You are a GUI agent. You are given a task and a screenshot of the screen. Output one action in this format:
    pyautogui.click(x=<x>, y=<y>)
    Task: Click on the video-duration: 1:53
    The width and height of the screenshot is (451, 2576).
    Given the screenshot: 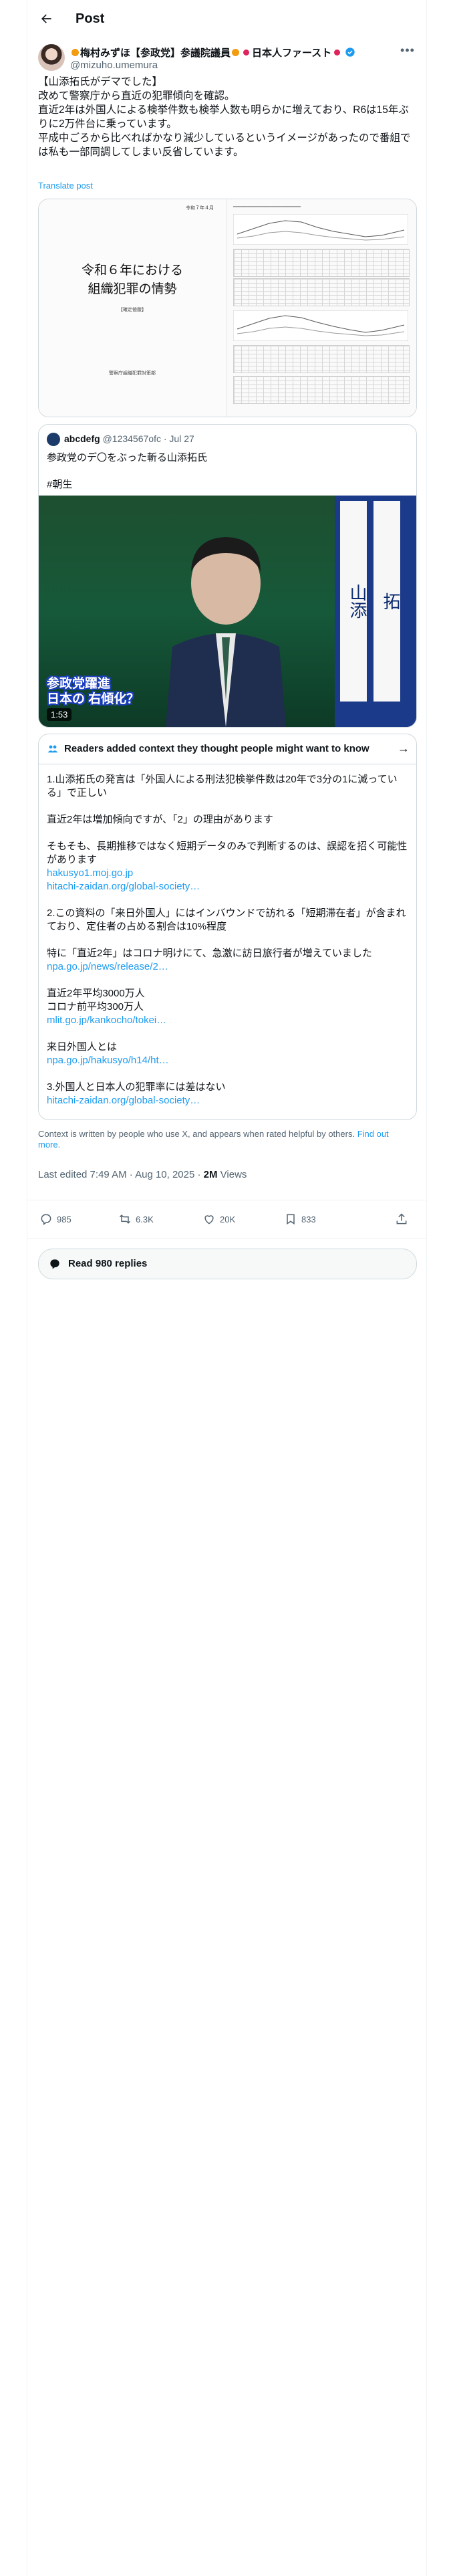 What is the action you would take?
    pyautogui.click(x=59, y=714)
    